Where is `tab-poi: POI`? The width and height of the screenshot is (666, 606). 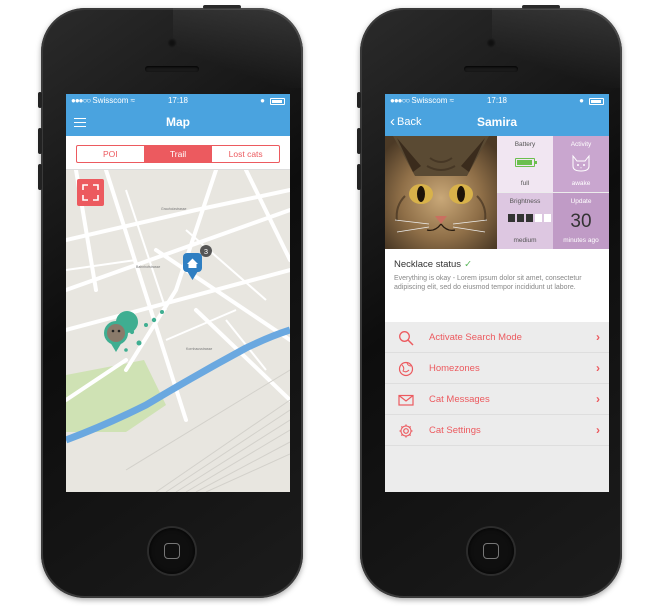 tab-poi: POI is located at coordinates (110, 154).